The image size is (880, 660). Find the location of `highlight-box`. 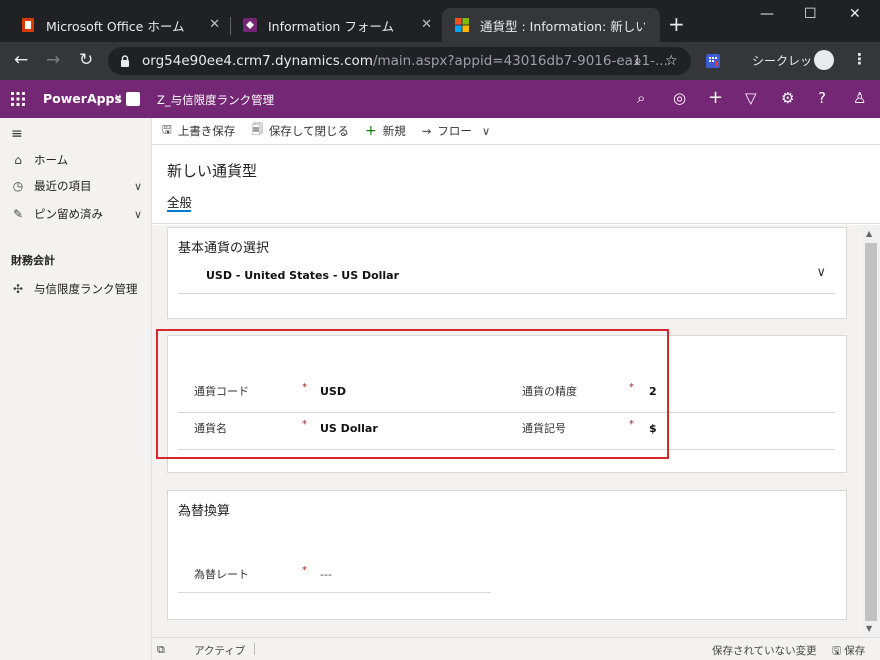

highlight-box is located at coordinates (412, 394).